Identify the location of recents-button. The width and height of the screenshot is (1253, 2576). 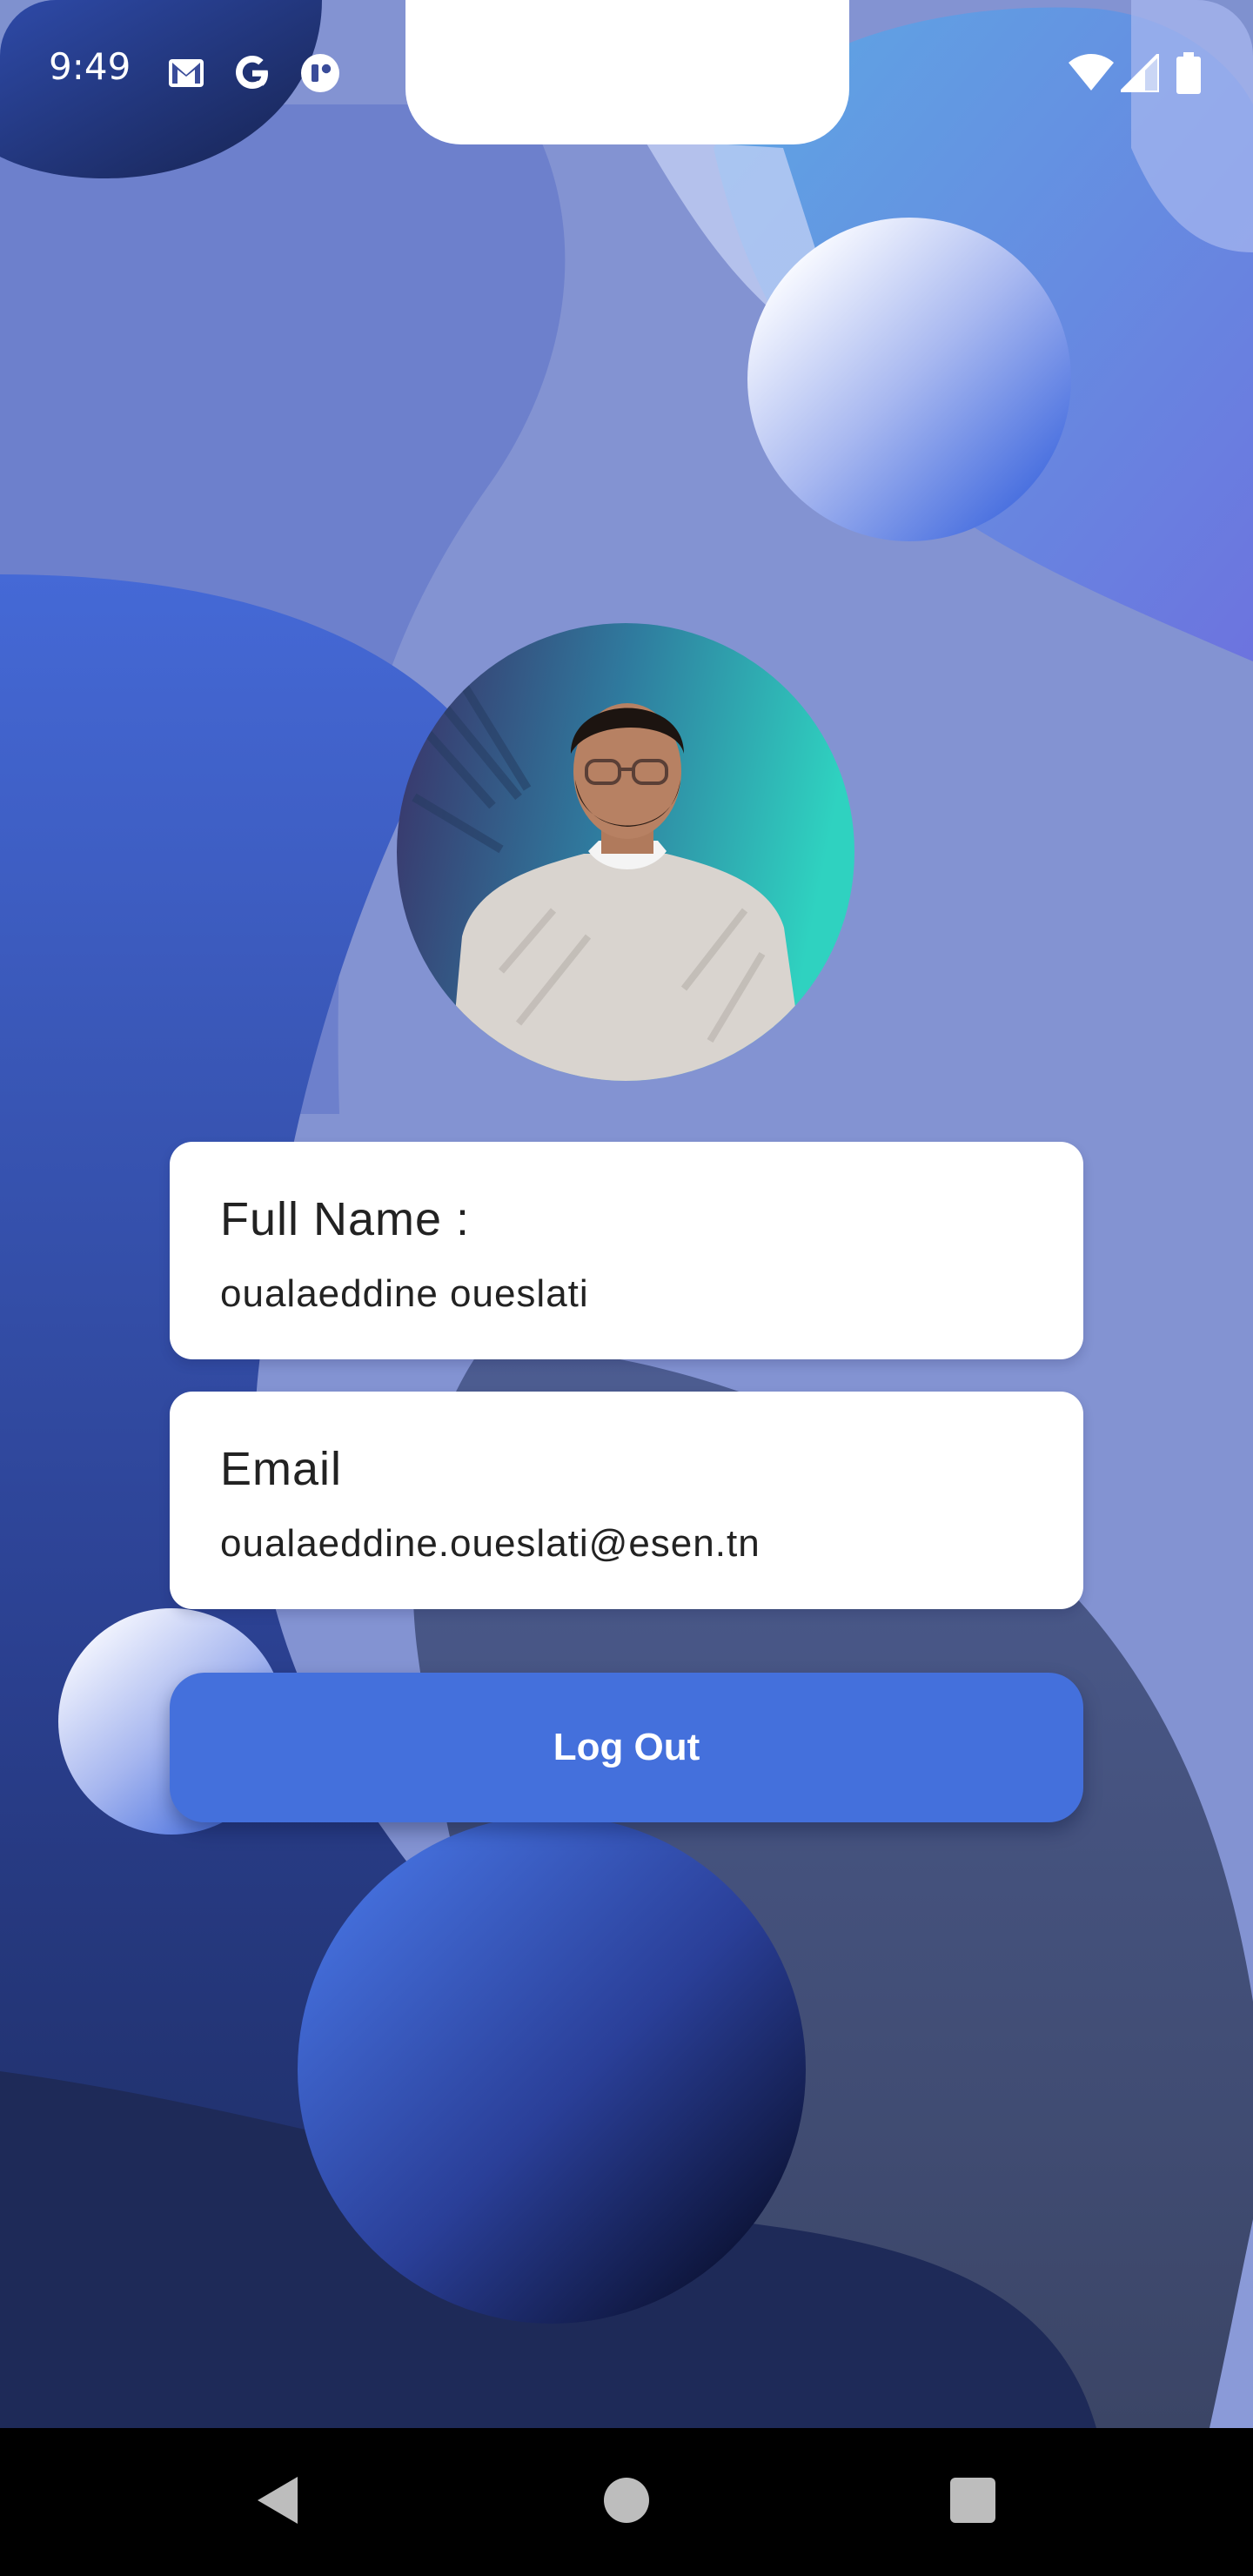
(973, 2502).